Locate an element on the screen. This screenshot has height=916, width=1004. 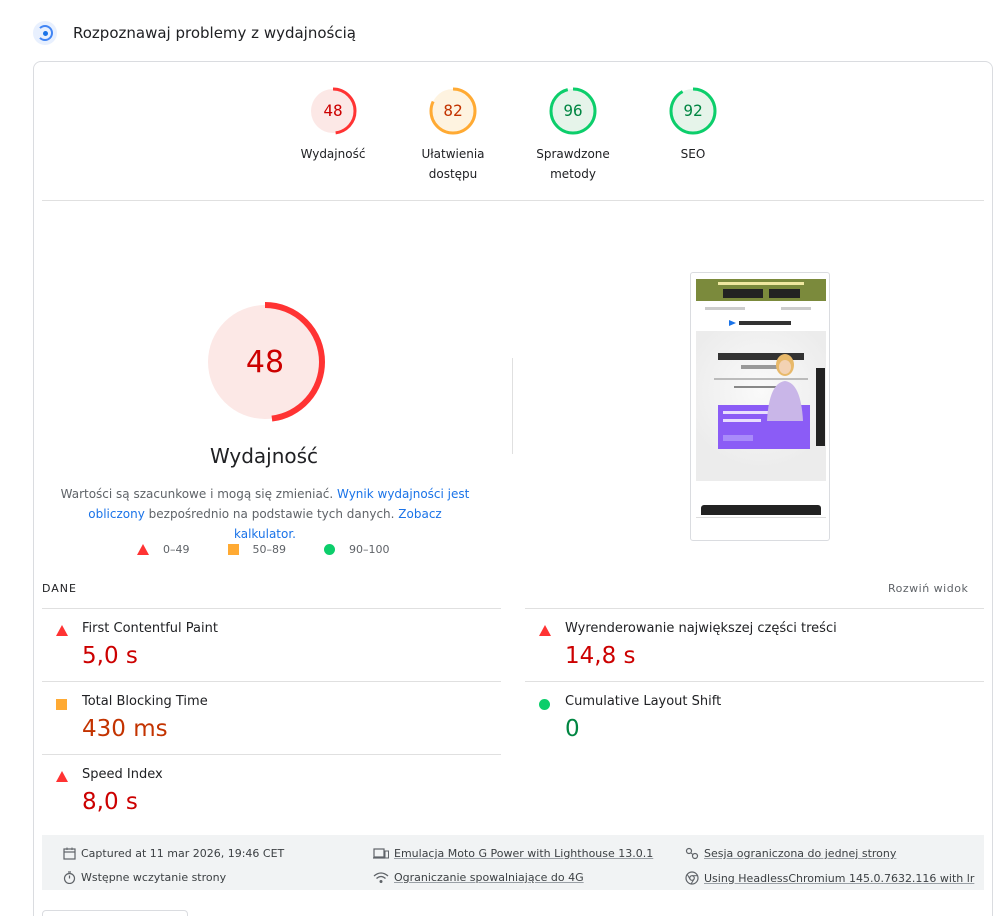
metric-value: 8,0 s is located at coordinates (110, 802).